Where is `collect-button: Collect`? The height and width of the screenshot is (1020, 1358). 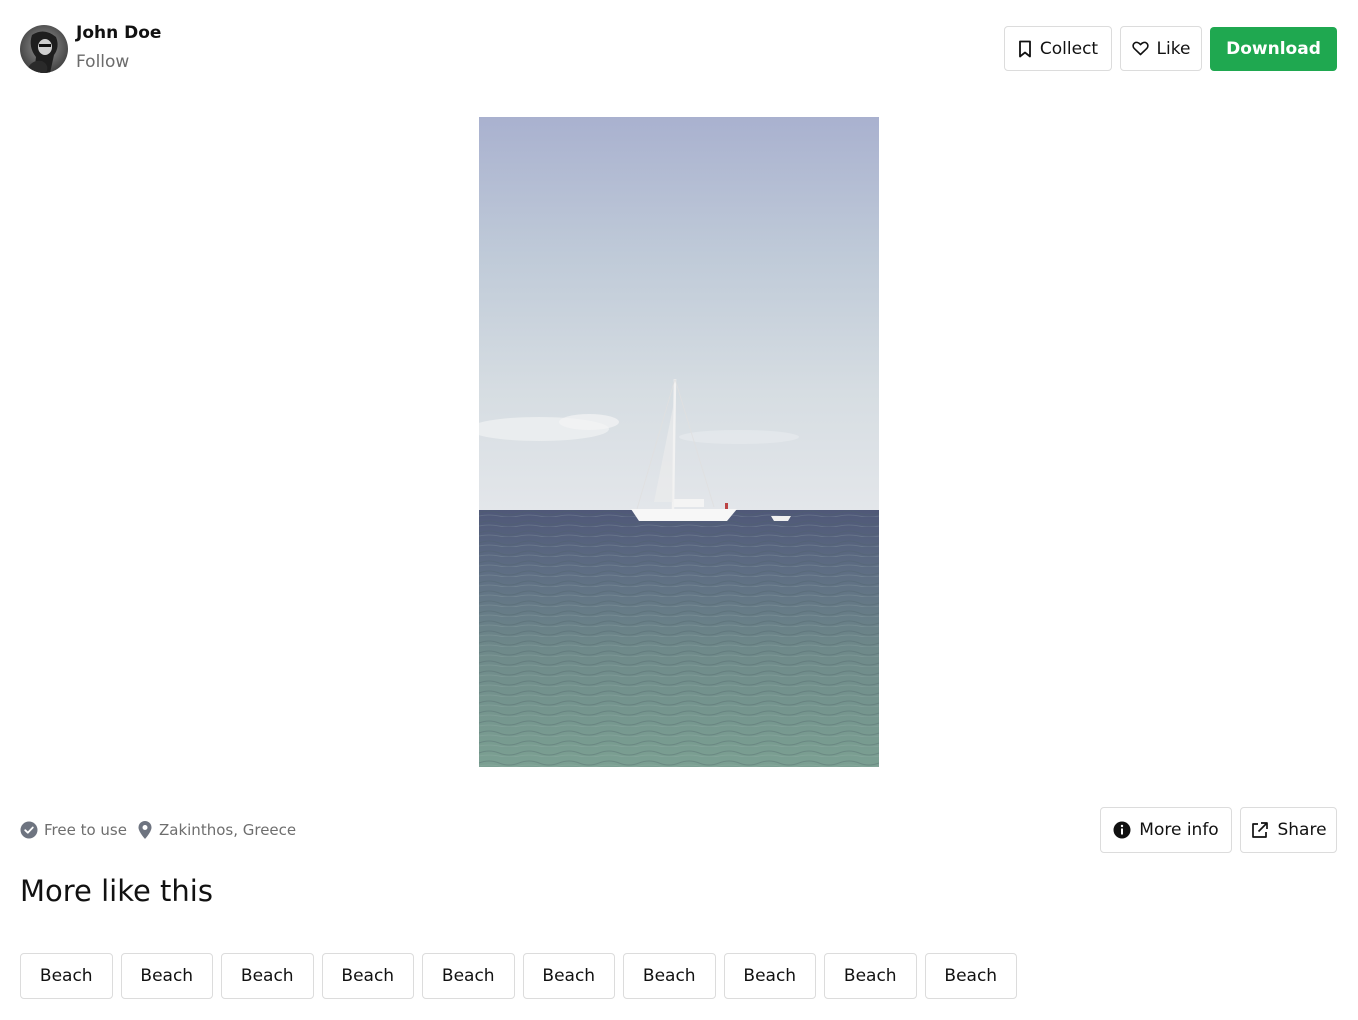 collect-button: Collect is located at coordinates (1058, 48).